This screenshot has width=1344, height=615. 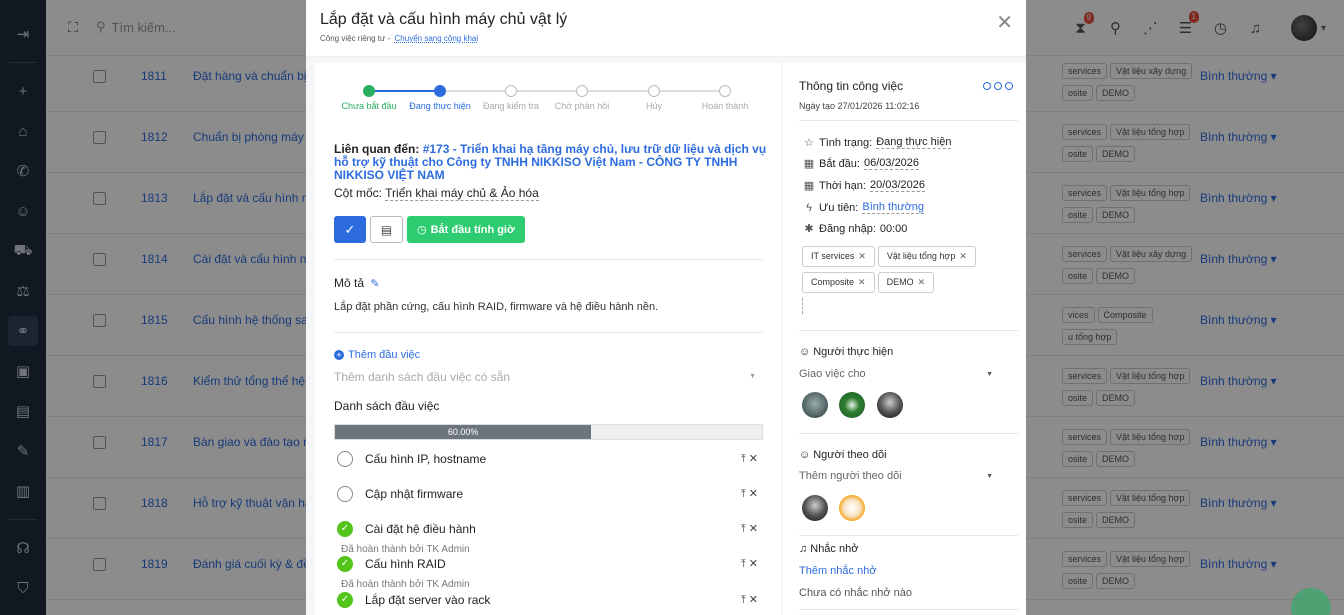 What do you see at coordinates (809, 207) in the screenshot?
I see `bolt-icon: ϟ` at bounding box center [809, 207].